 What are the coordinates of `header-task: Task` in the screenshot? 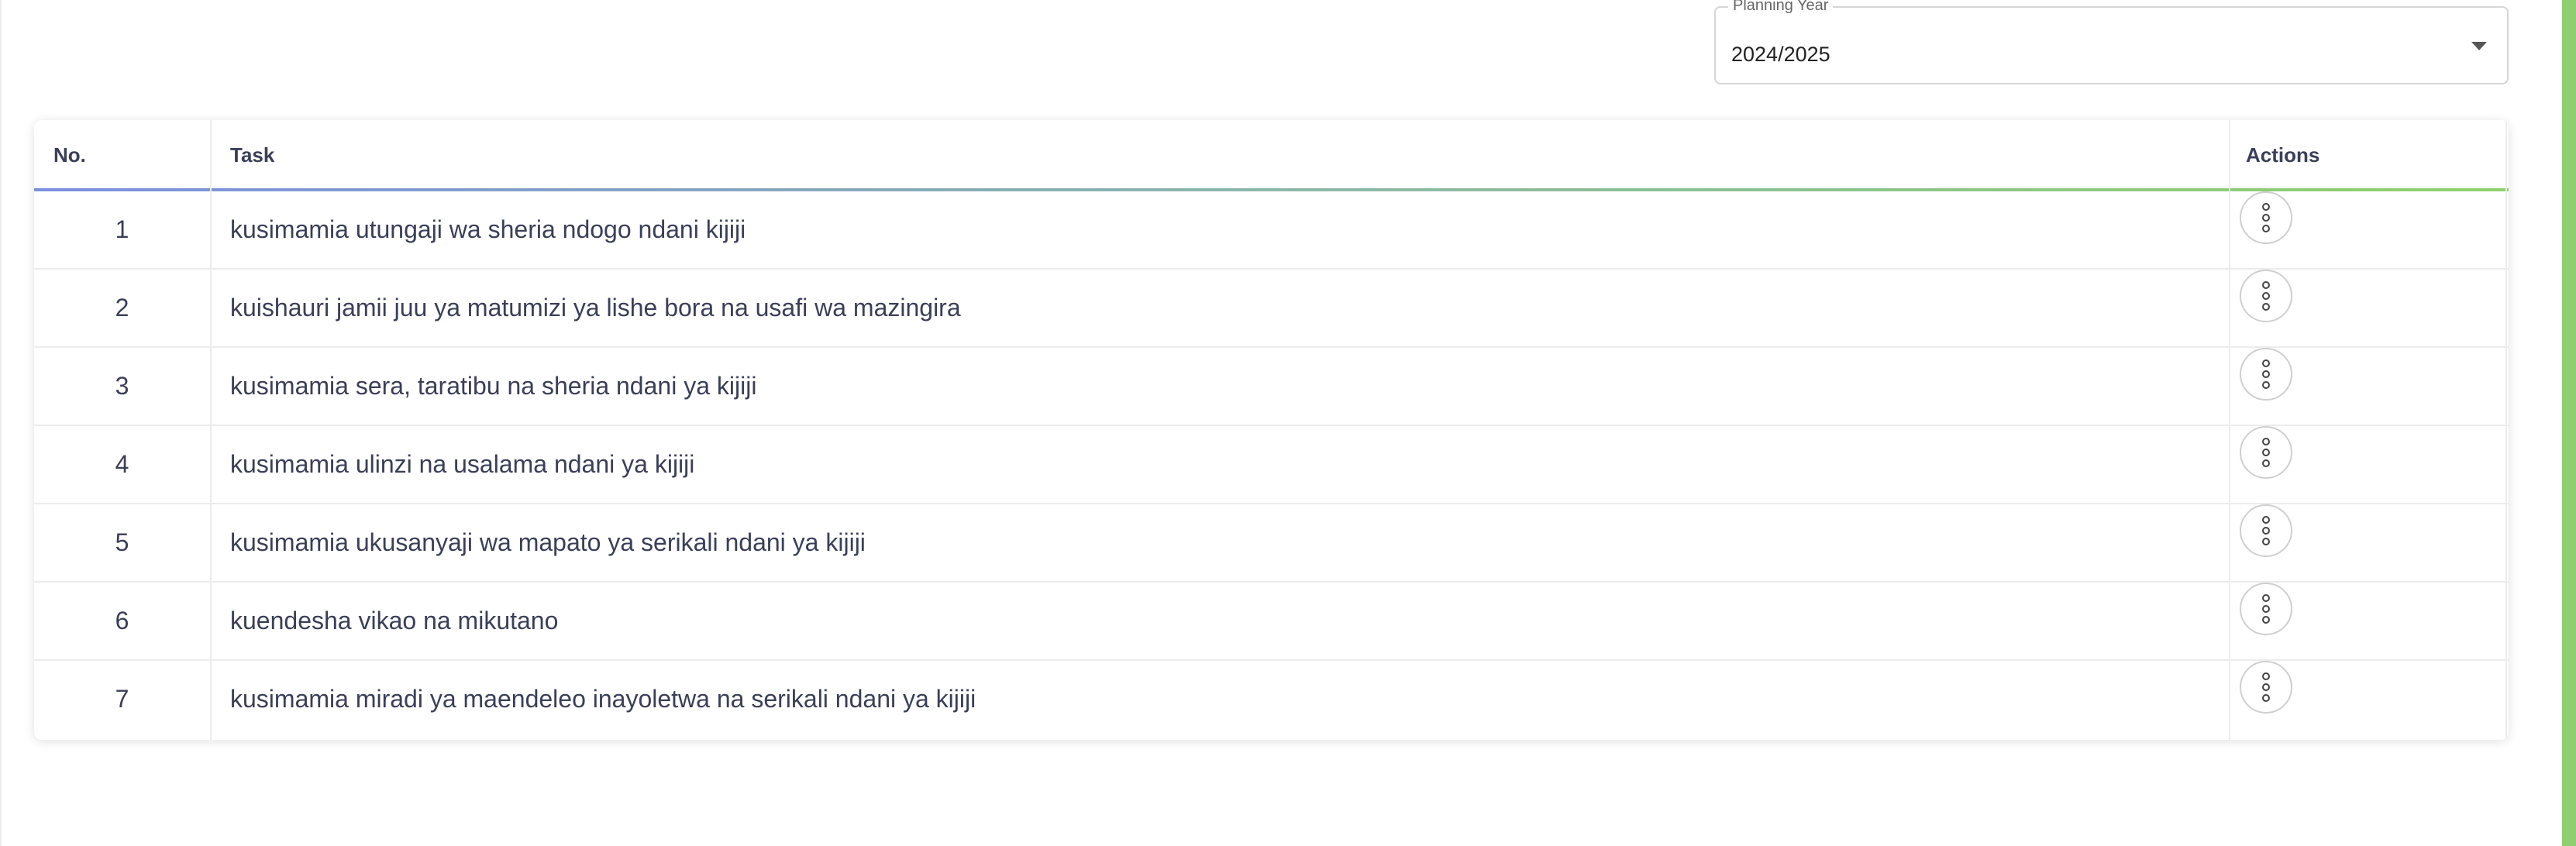 It's located at (252, 155).